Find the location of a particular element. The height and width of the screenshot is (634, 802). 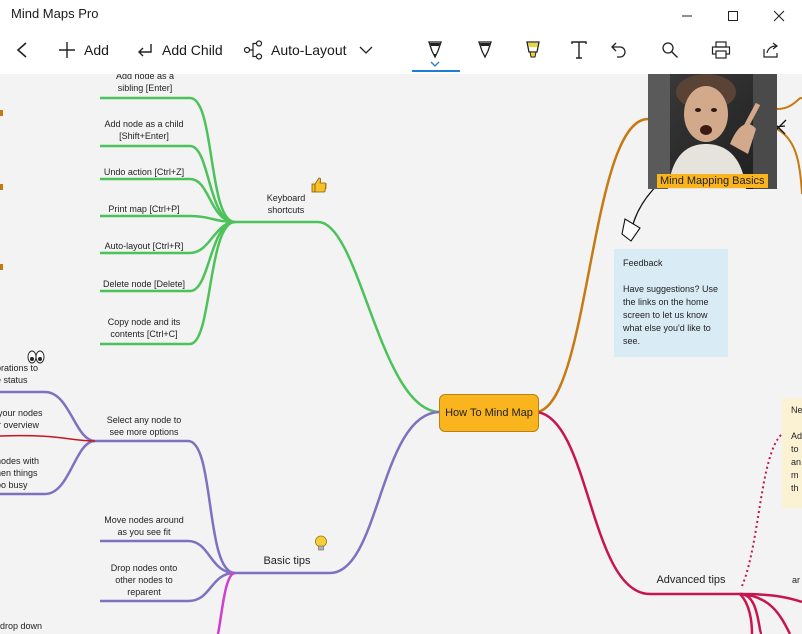

search-icon is located at coordinates (670, 50).